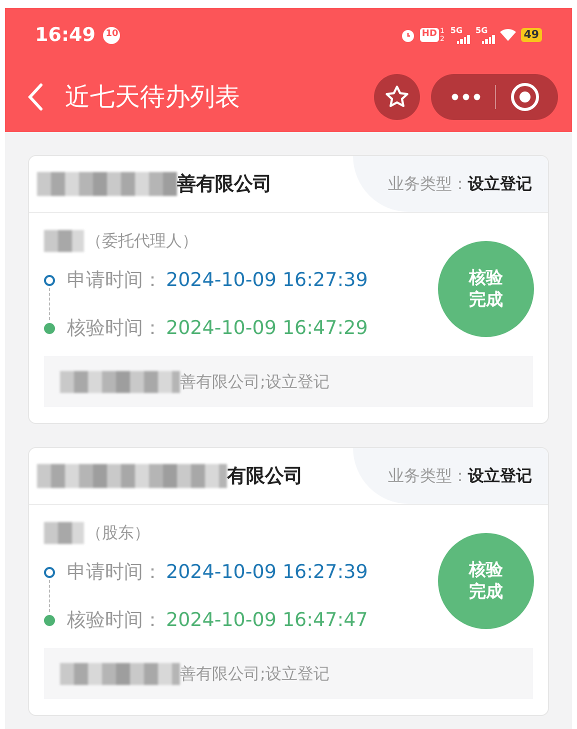 This screenshot has height=729, width=577. Describe the element at coordinates (142, 241) in the screenshot. I see `role-label: （委托代理人）` at that location.